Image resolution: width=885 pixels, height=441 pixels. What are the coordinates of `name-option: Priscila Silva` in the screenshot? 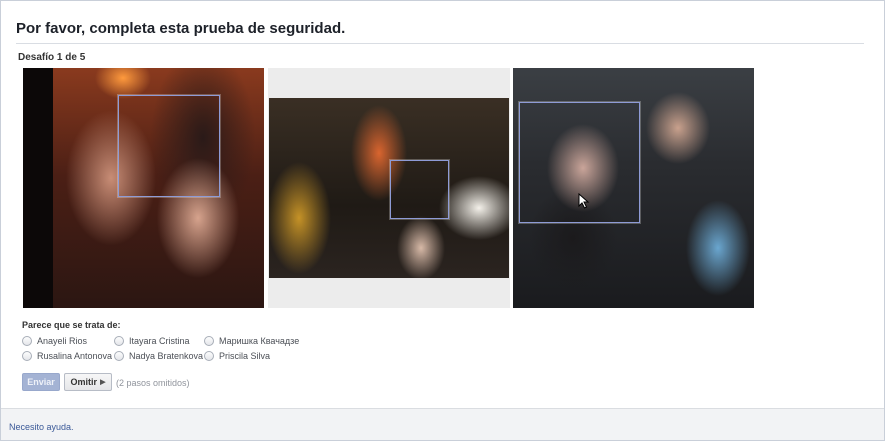 It's located at (259, 355).